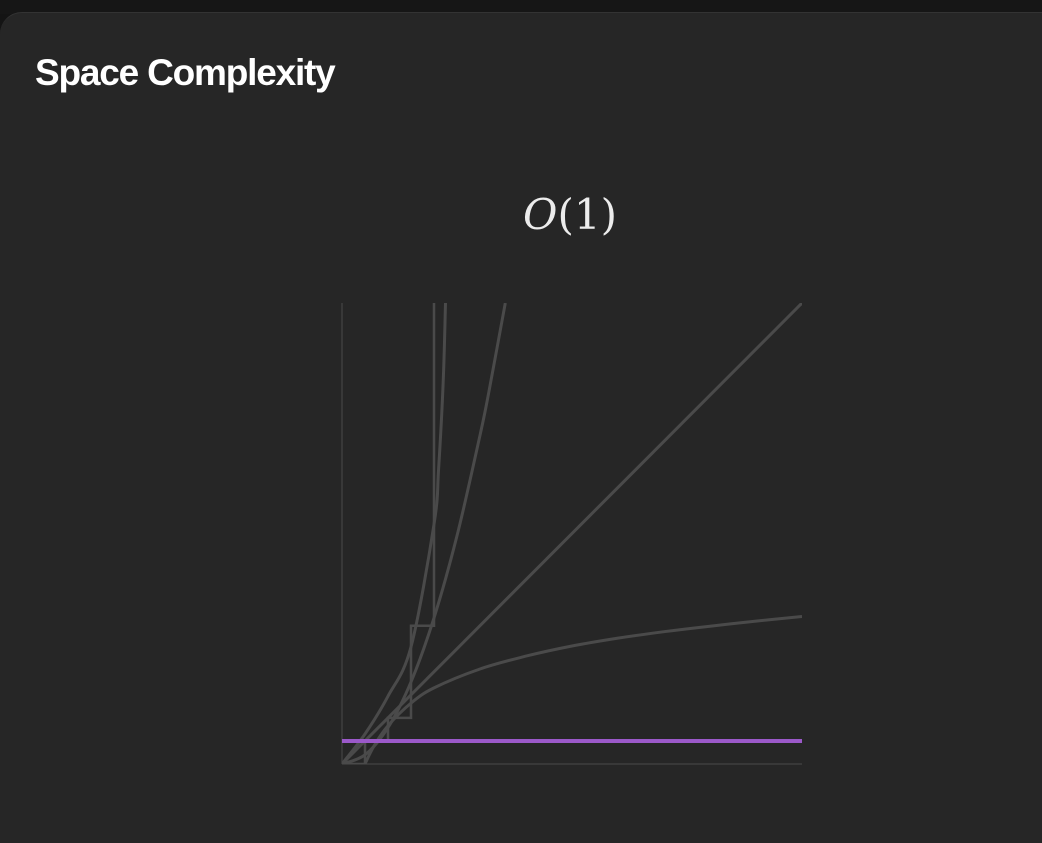 Image resolution: width=1042 pixels, height=843 pixels. I want to click on series-exponential-line, so click(394, 533).